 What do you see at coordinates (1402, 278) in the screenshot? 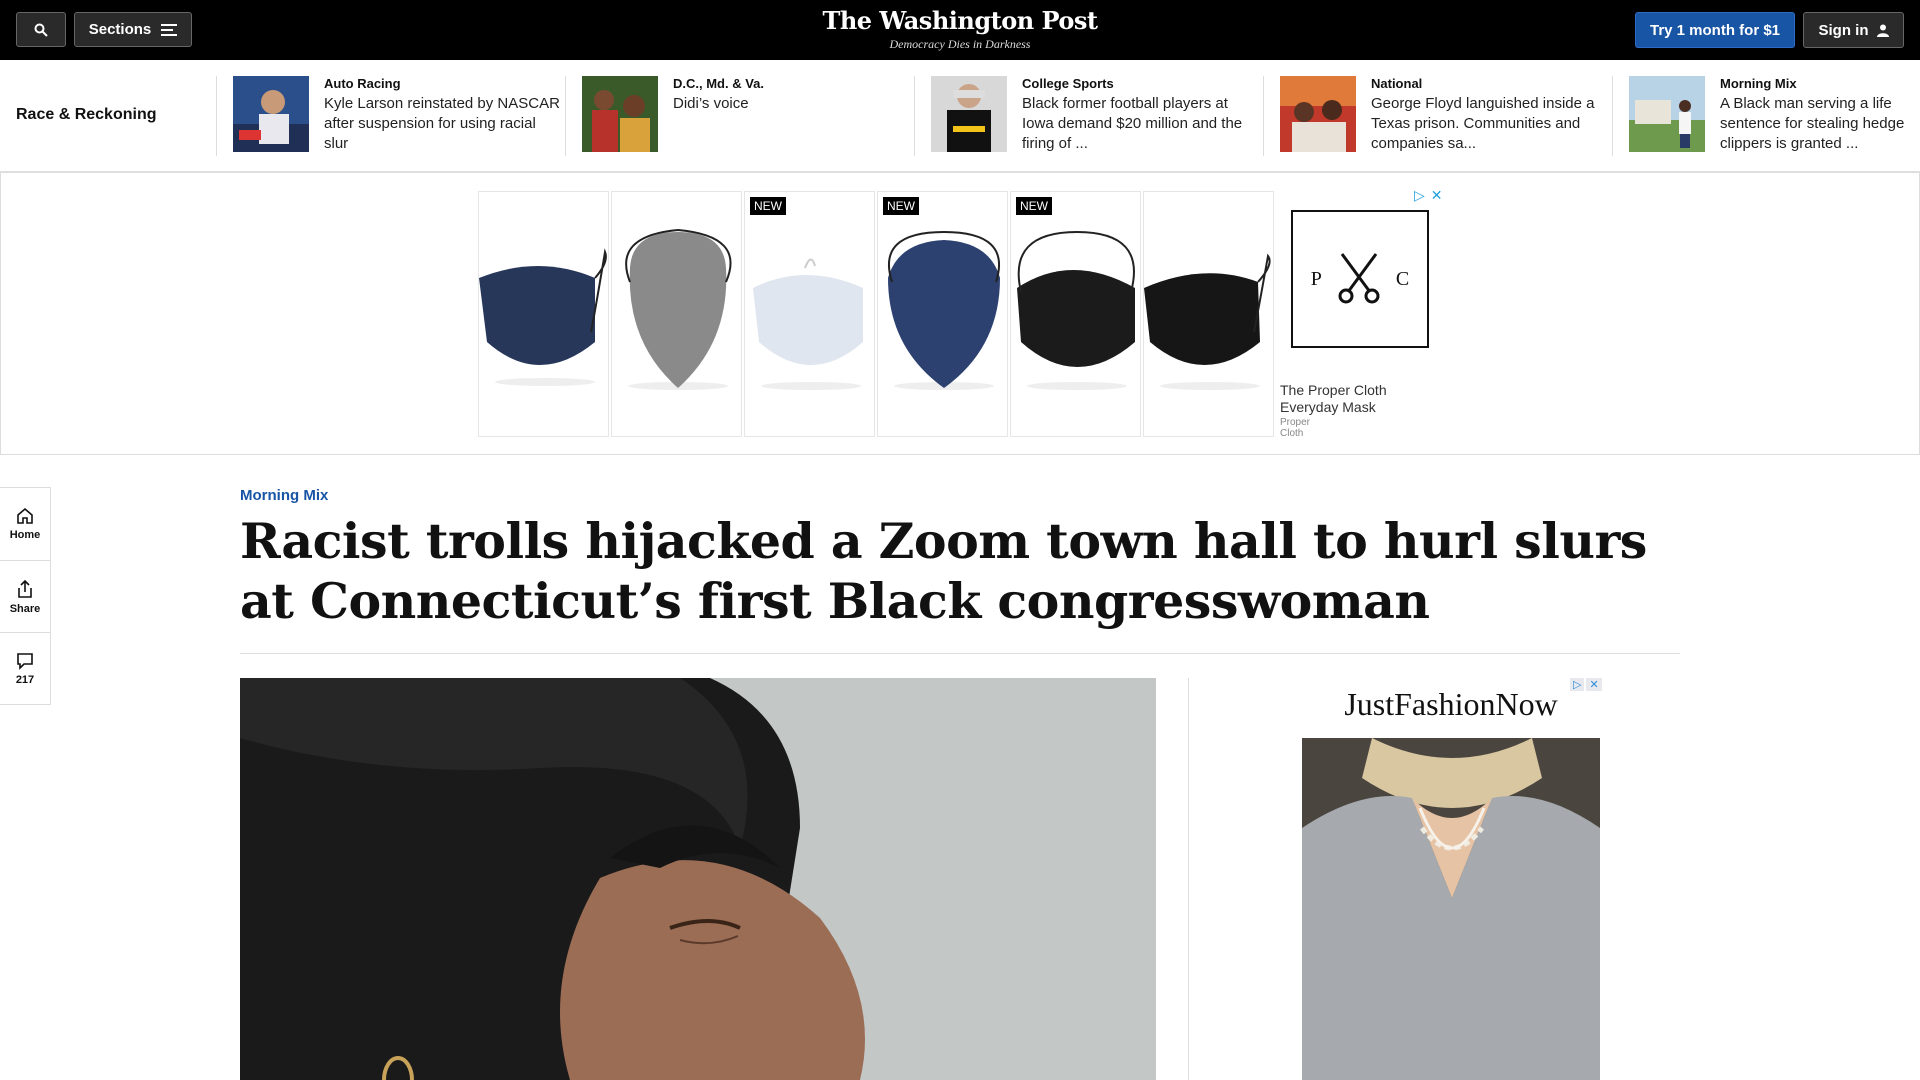
I see `logo-letter-right: C` at bounding box center [1402, 278].